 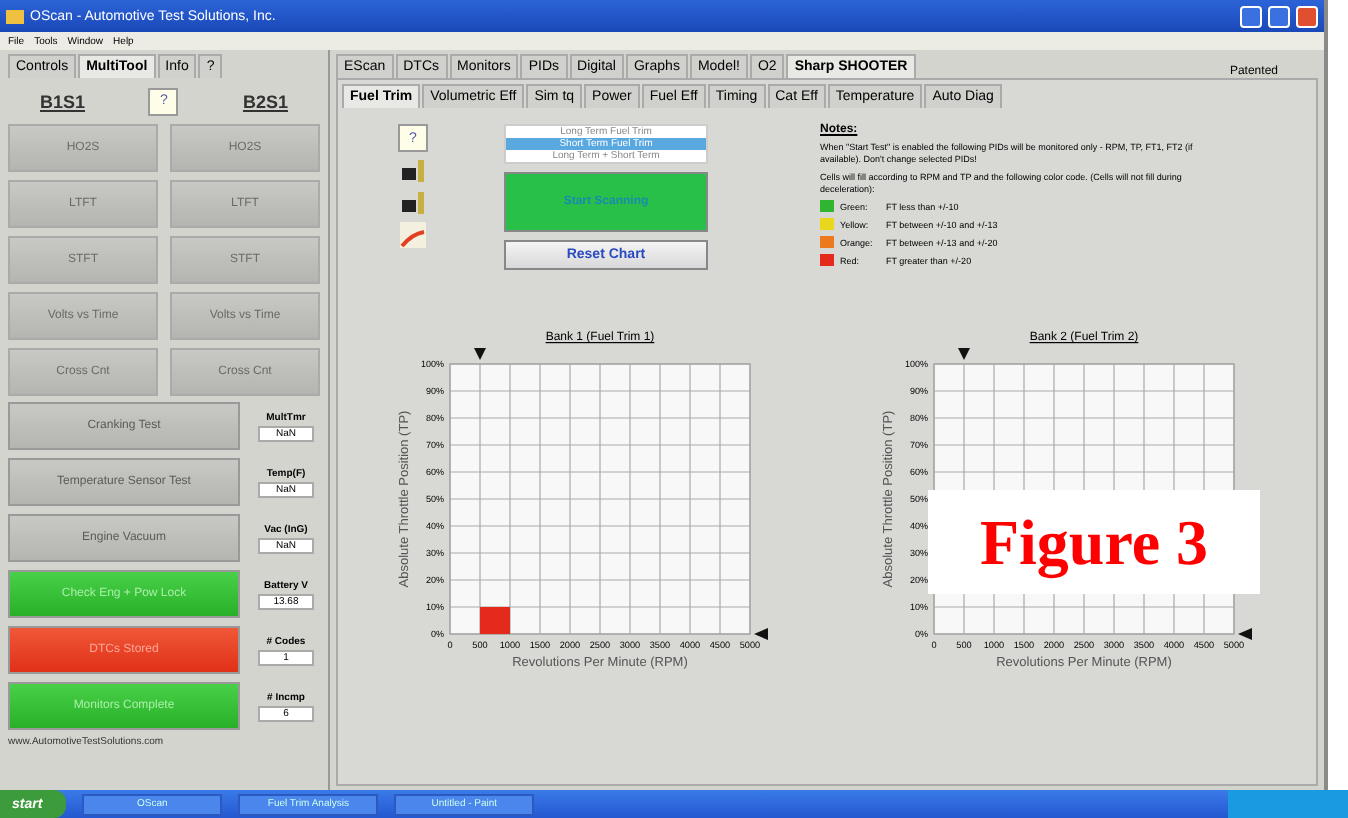 I want to click on sensor-link: B2S1, so click(x=265, y=101).